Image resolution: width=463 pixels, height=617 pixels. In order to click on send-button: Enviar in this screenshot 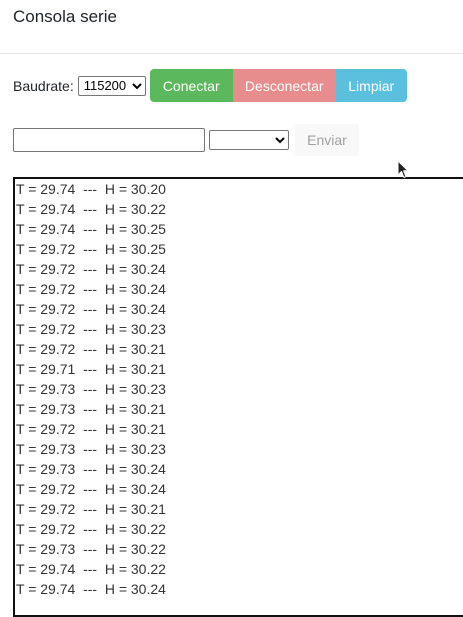, I will do `click(327, 140)`.